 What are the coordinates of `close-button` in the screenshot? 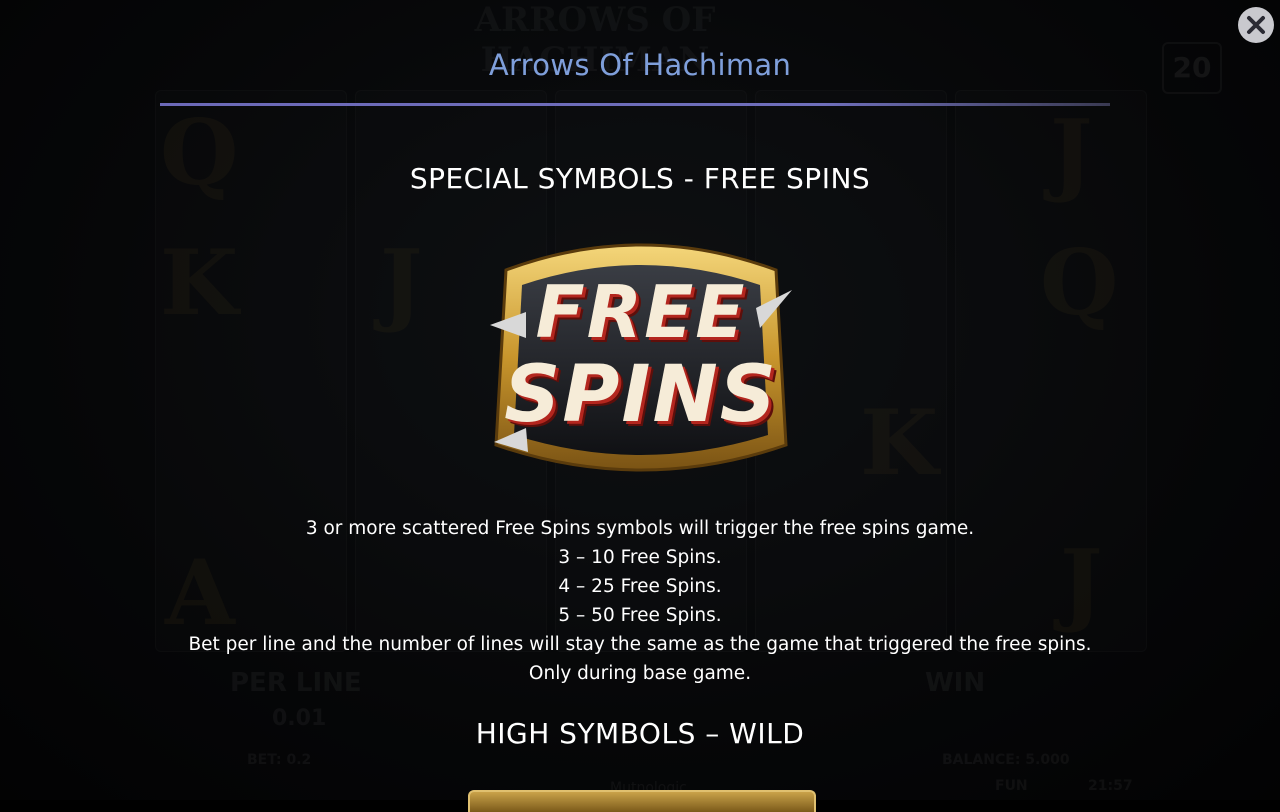 It's located at (1256, 25).